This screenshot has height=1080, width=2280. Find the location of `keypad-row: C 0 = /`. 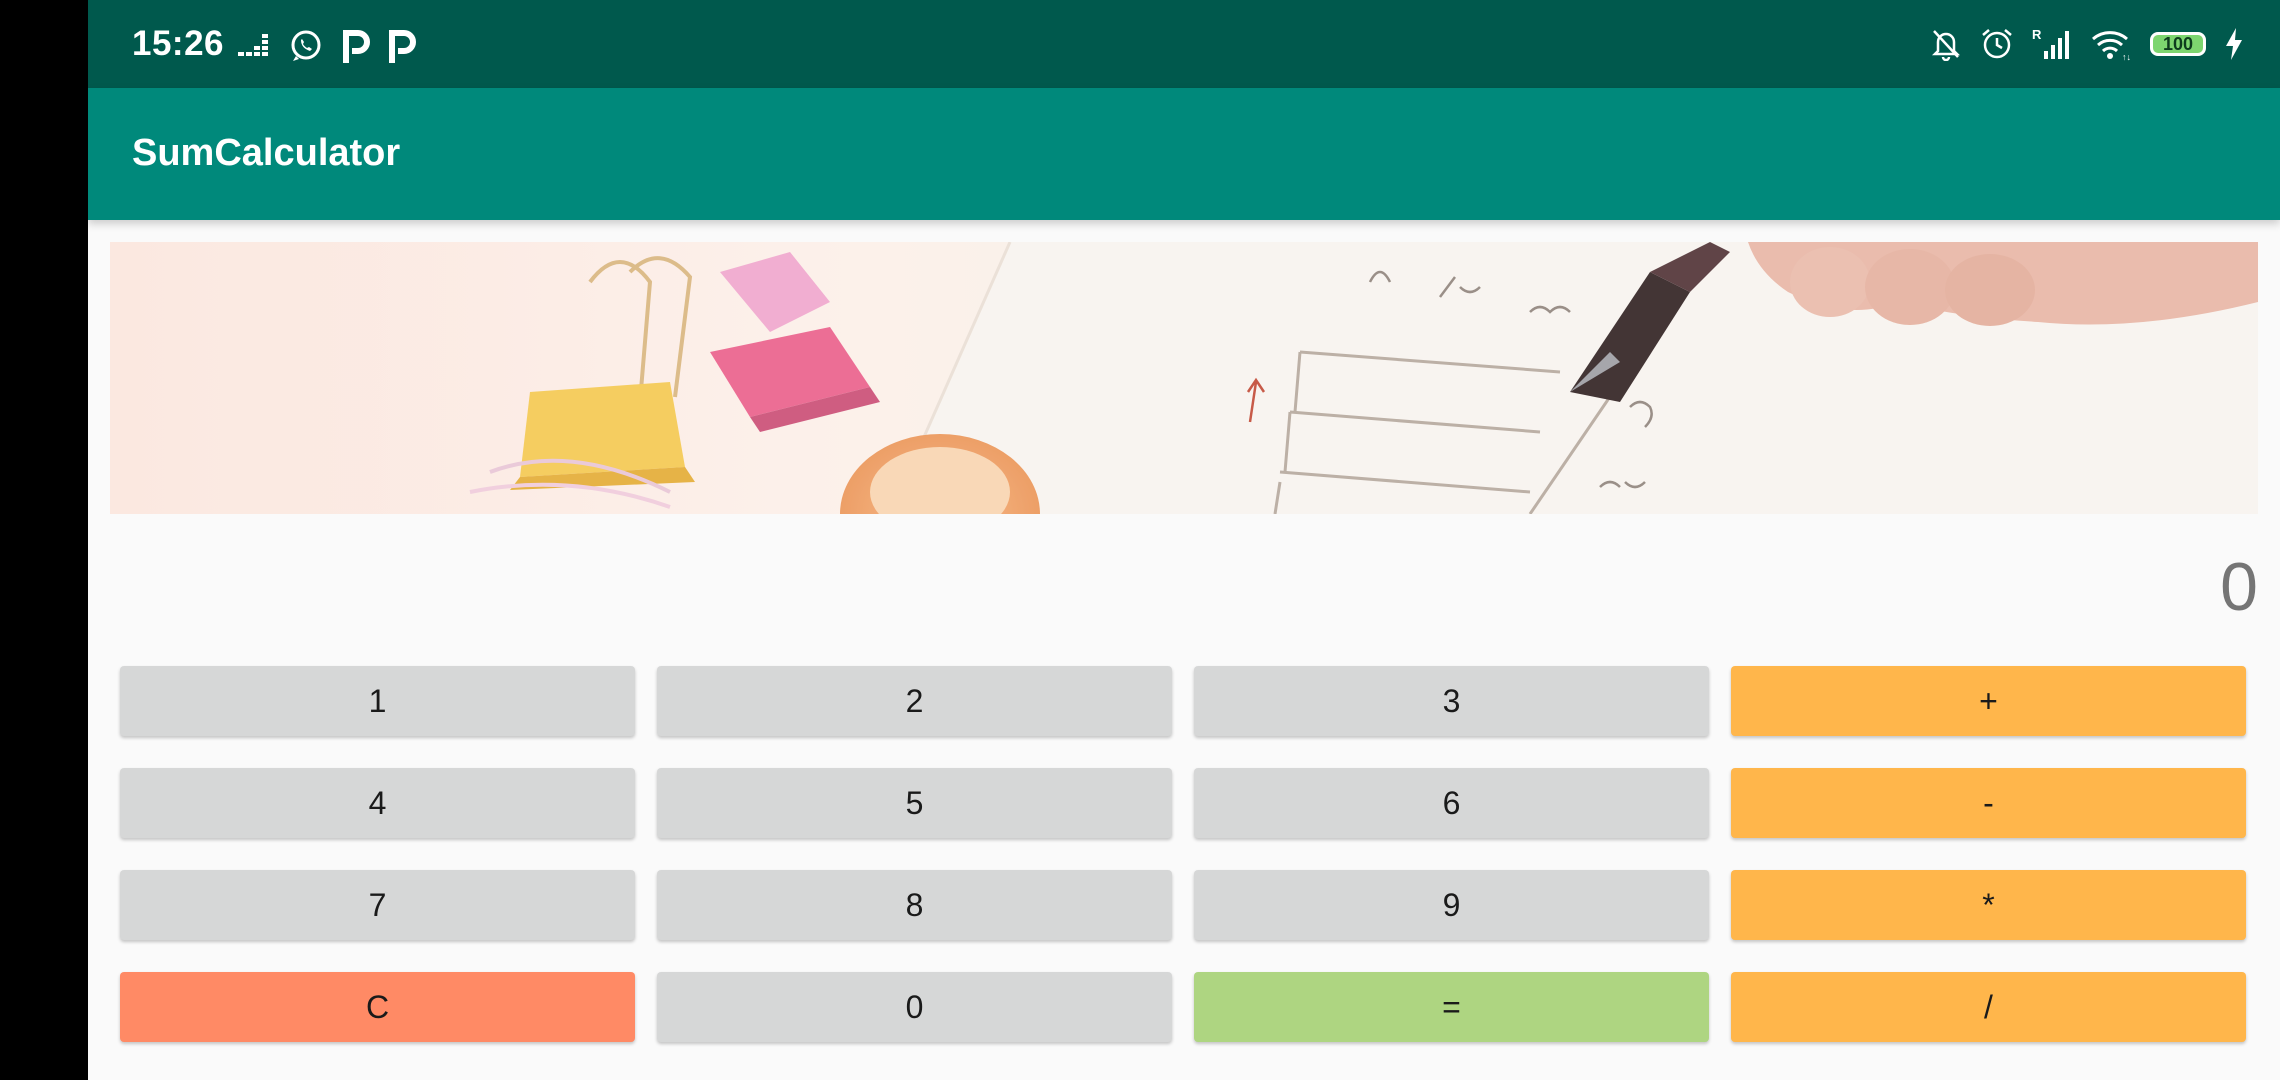

keypad-row: C 0 = / is located at coordinates (1184, 1007).